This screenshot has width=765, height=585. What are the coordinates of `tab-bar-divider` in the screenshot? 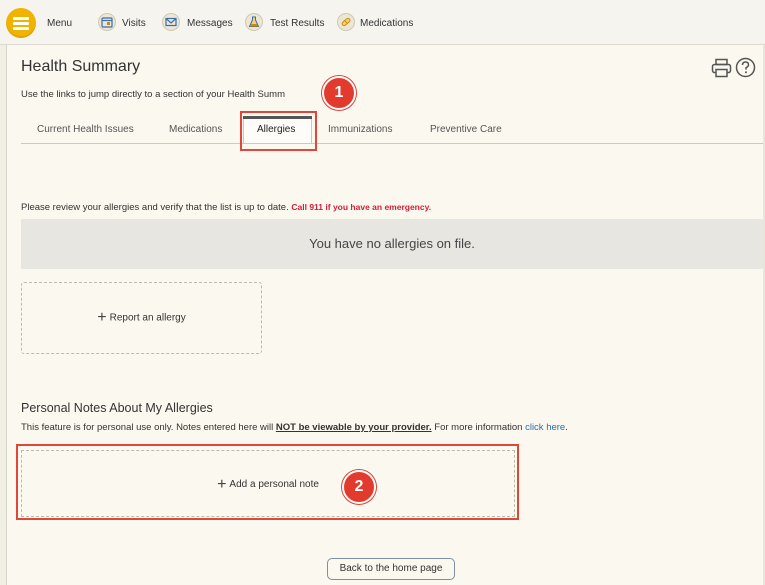 It's located at (392, 143).